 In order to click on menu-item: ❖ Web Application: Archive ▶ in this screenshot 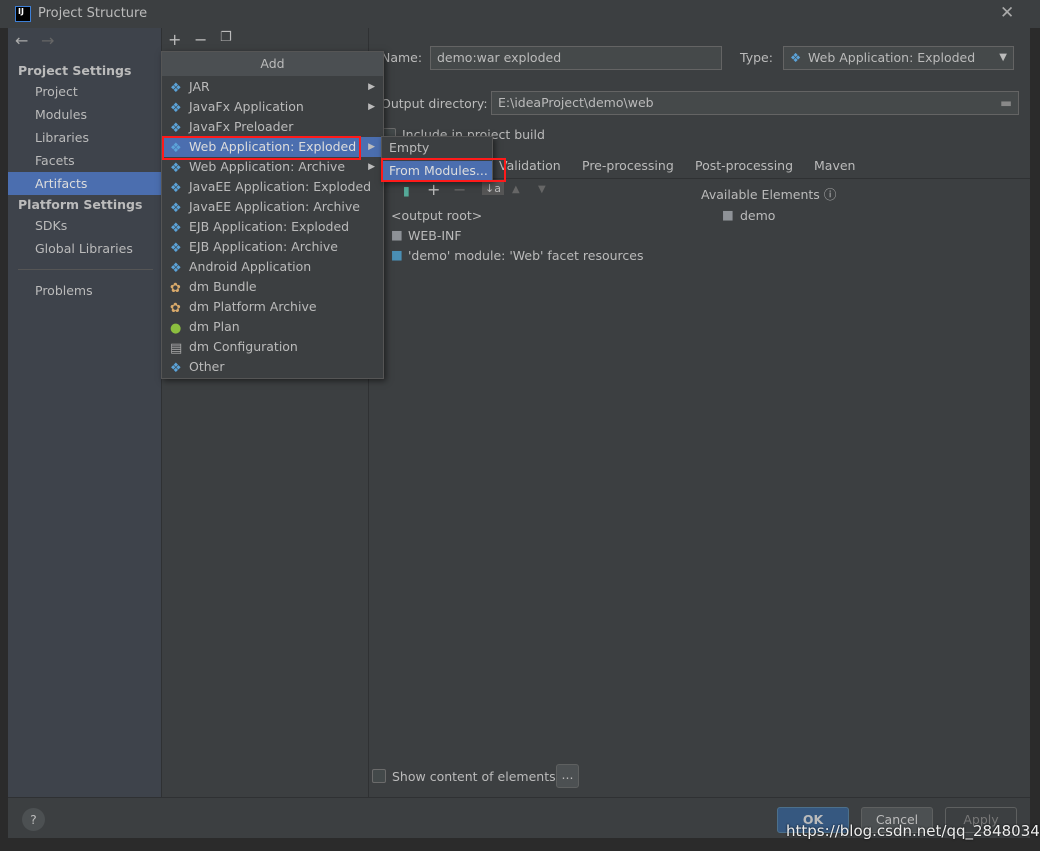, I will do `click(272, 167)`.